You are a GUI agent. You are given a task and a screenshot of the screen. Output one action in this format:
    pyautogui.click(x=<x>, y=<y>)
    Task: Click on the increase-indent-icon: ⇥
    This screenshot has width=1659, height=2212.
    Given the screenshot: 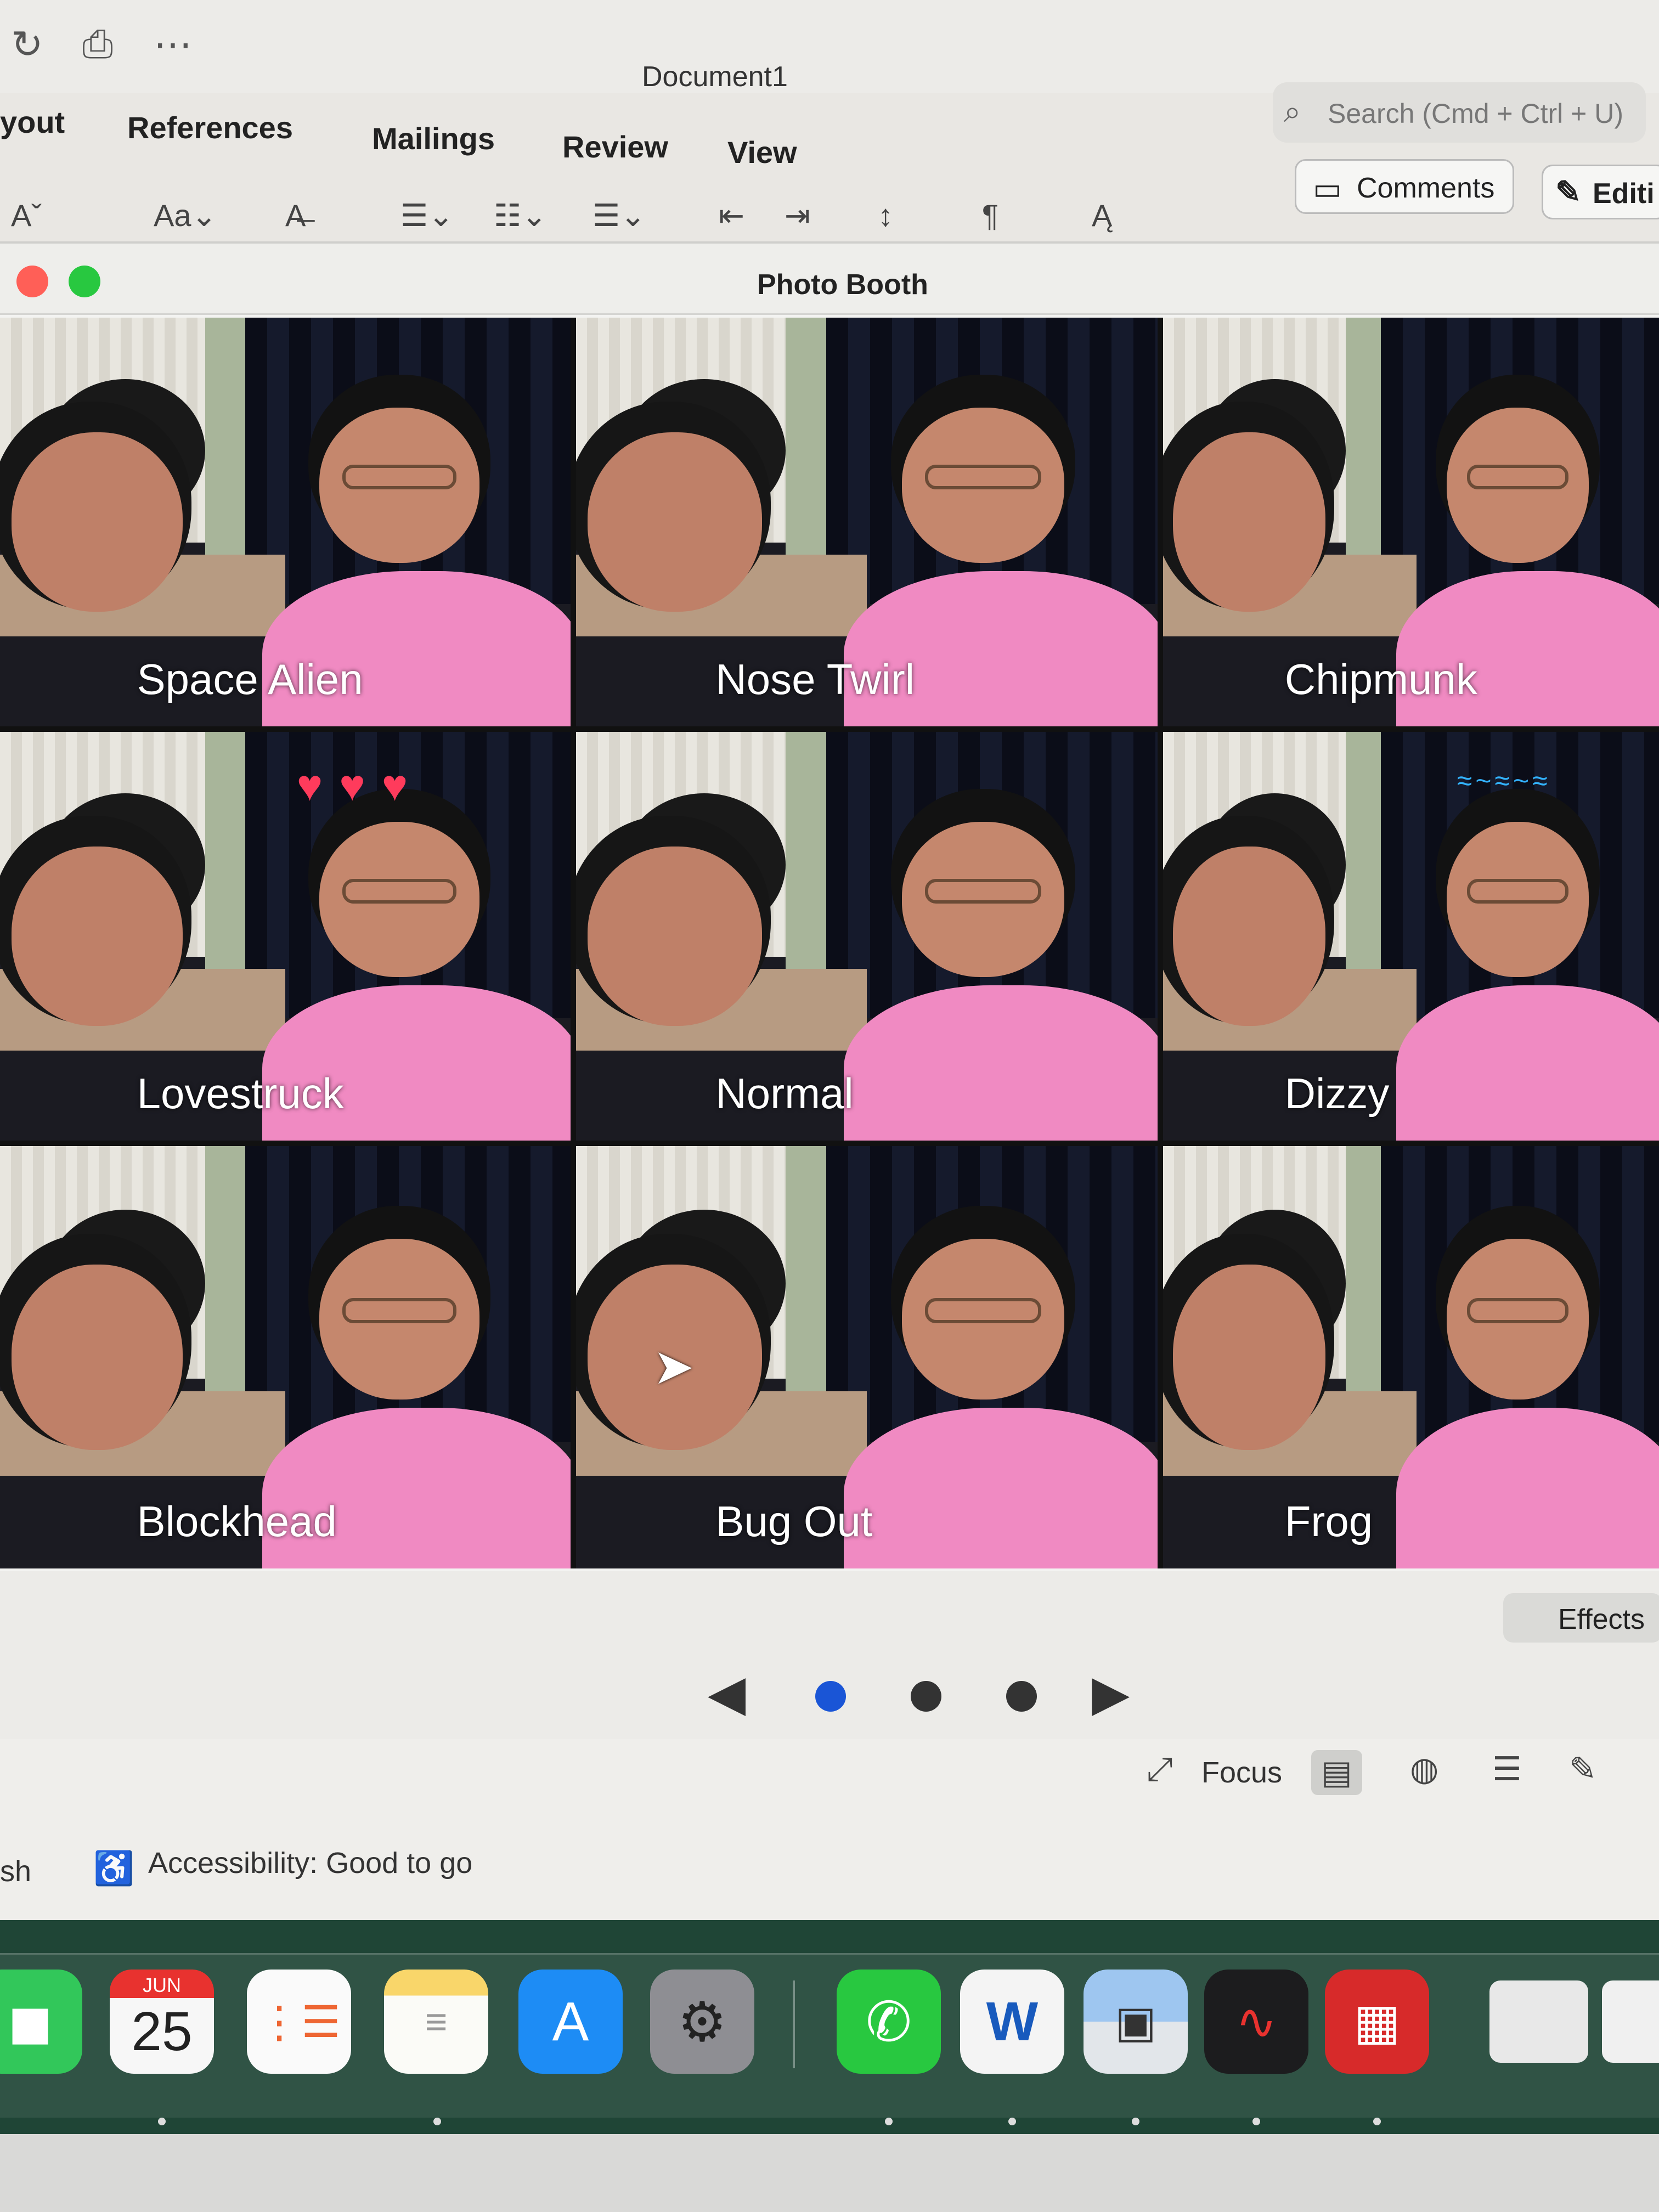 What is the action you would take?
    pyautogui.click(x=797, y=216)
    